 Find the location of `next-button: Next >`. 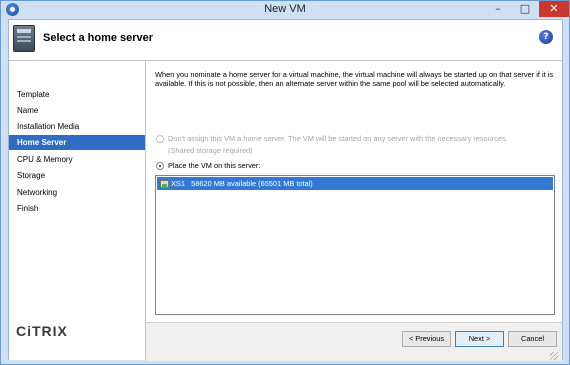

next-button: Next > is located at coordinates (479, 339).